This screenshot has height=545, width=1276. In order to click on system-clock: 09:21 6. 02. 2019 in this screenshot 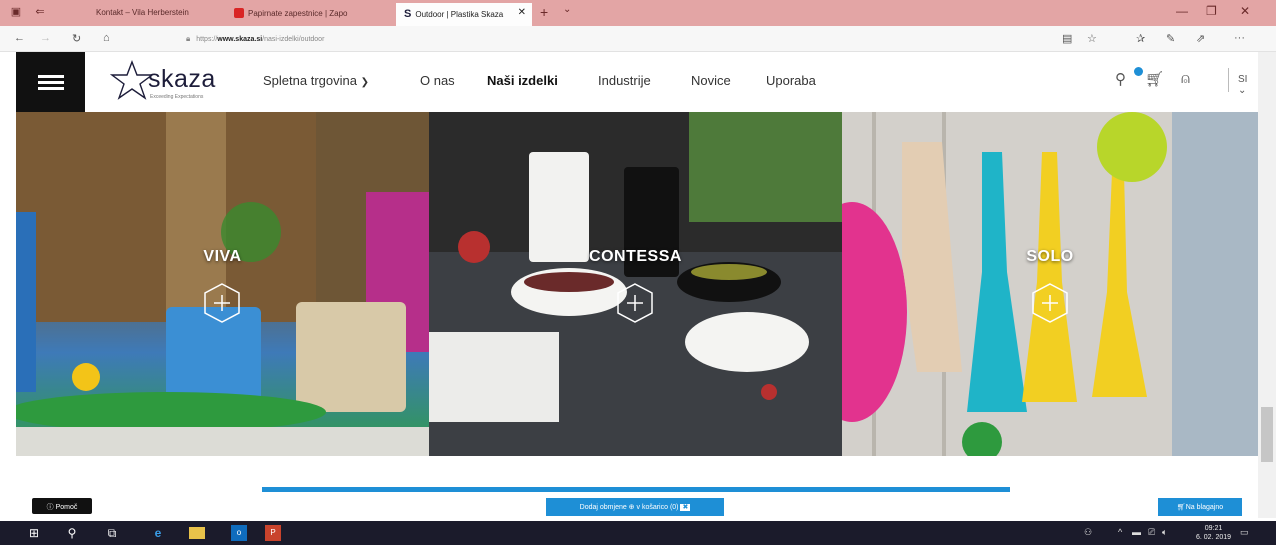, I will do `click(1213, 533)`.